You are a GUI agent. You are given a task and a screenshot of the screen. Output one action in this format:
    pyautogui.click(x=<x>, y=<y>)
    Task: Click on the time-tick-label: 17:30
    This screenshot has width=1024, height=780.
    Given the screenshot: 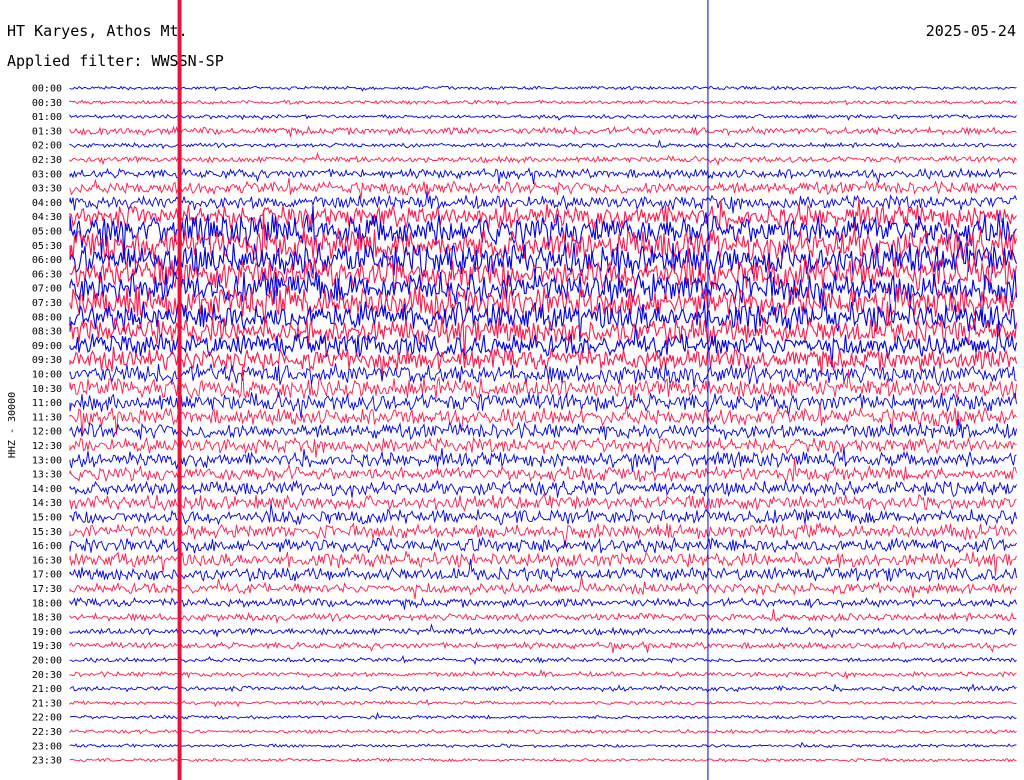 What is the action you would take?
    pyautogui.click(x=47, y=589)
    